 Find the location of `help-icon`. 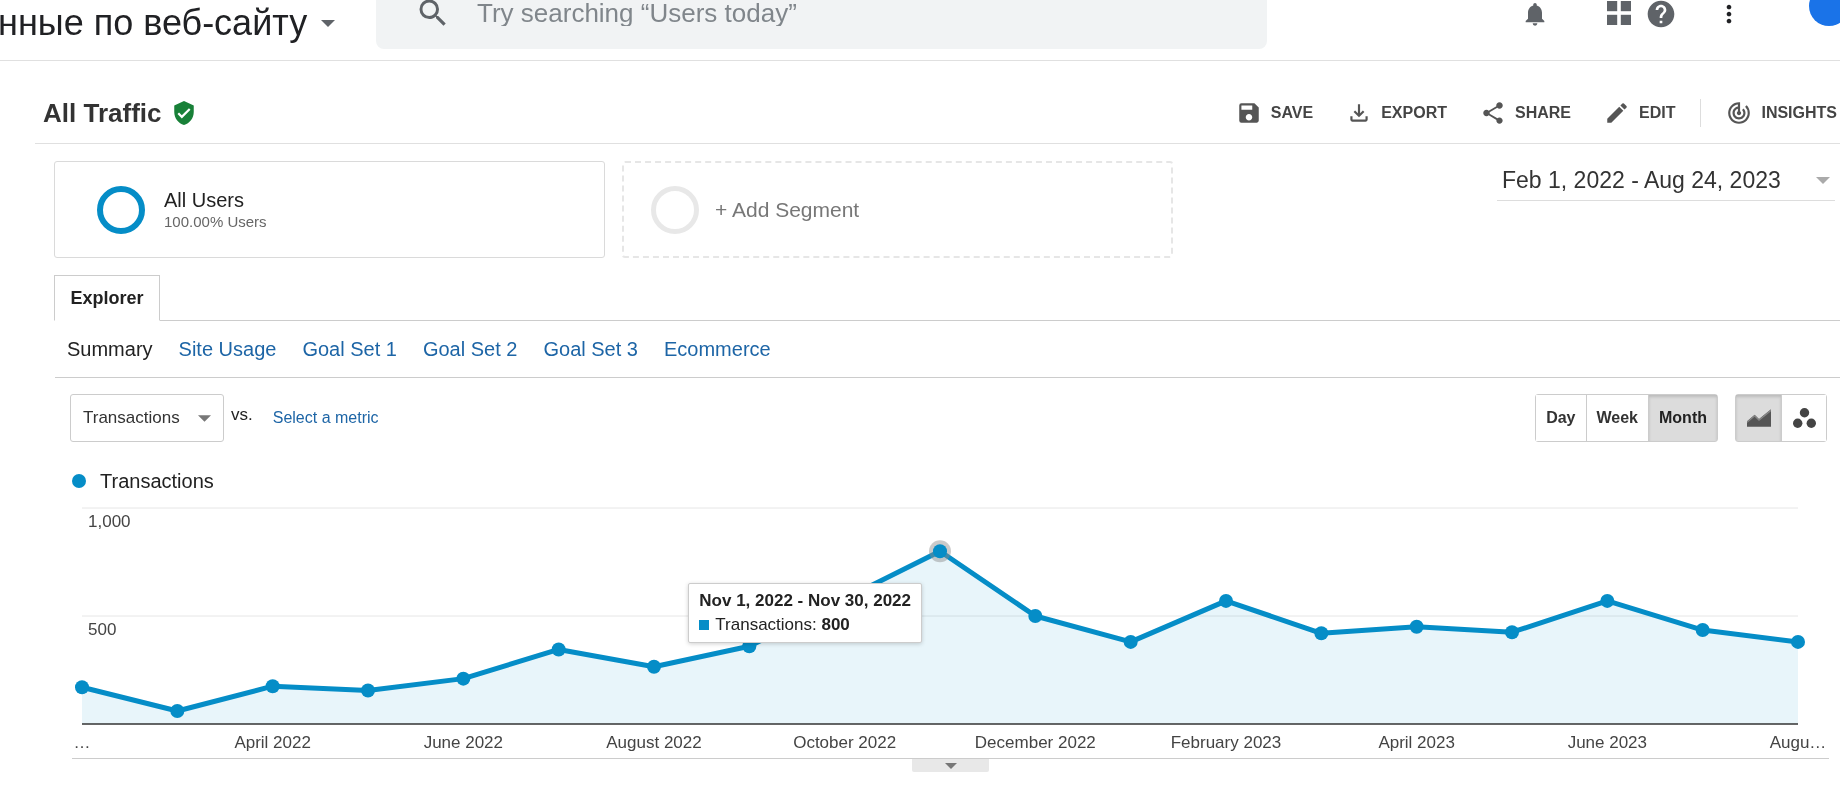

help-icon is located at coordinates (1661, 15).